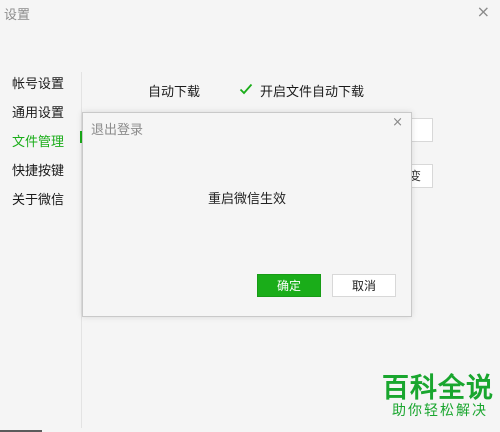 Image resolution: width=500 pixels, height=432 pixels. I want to click on confirm-button: 确定, so click(289, 285).